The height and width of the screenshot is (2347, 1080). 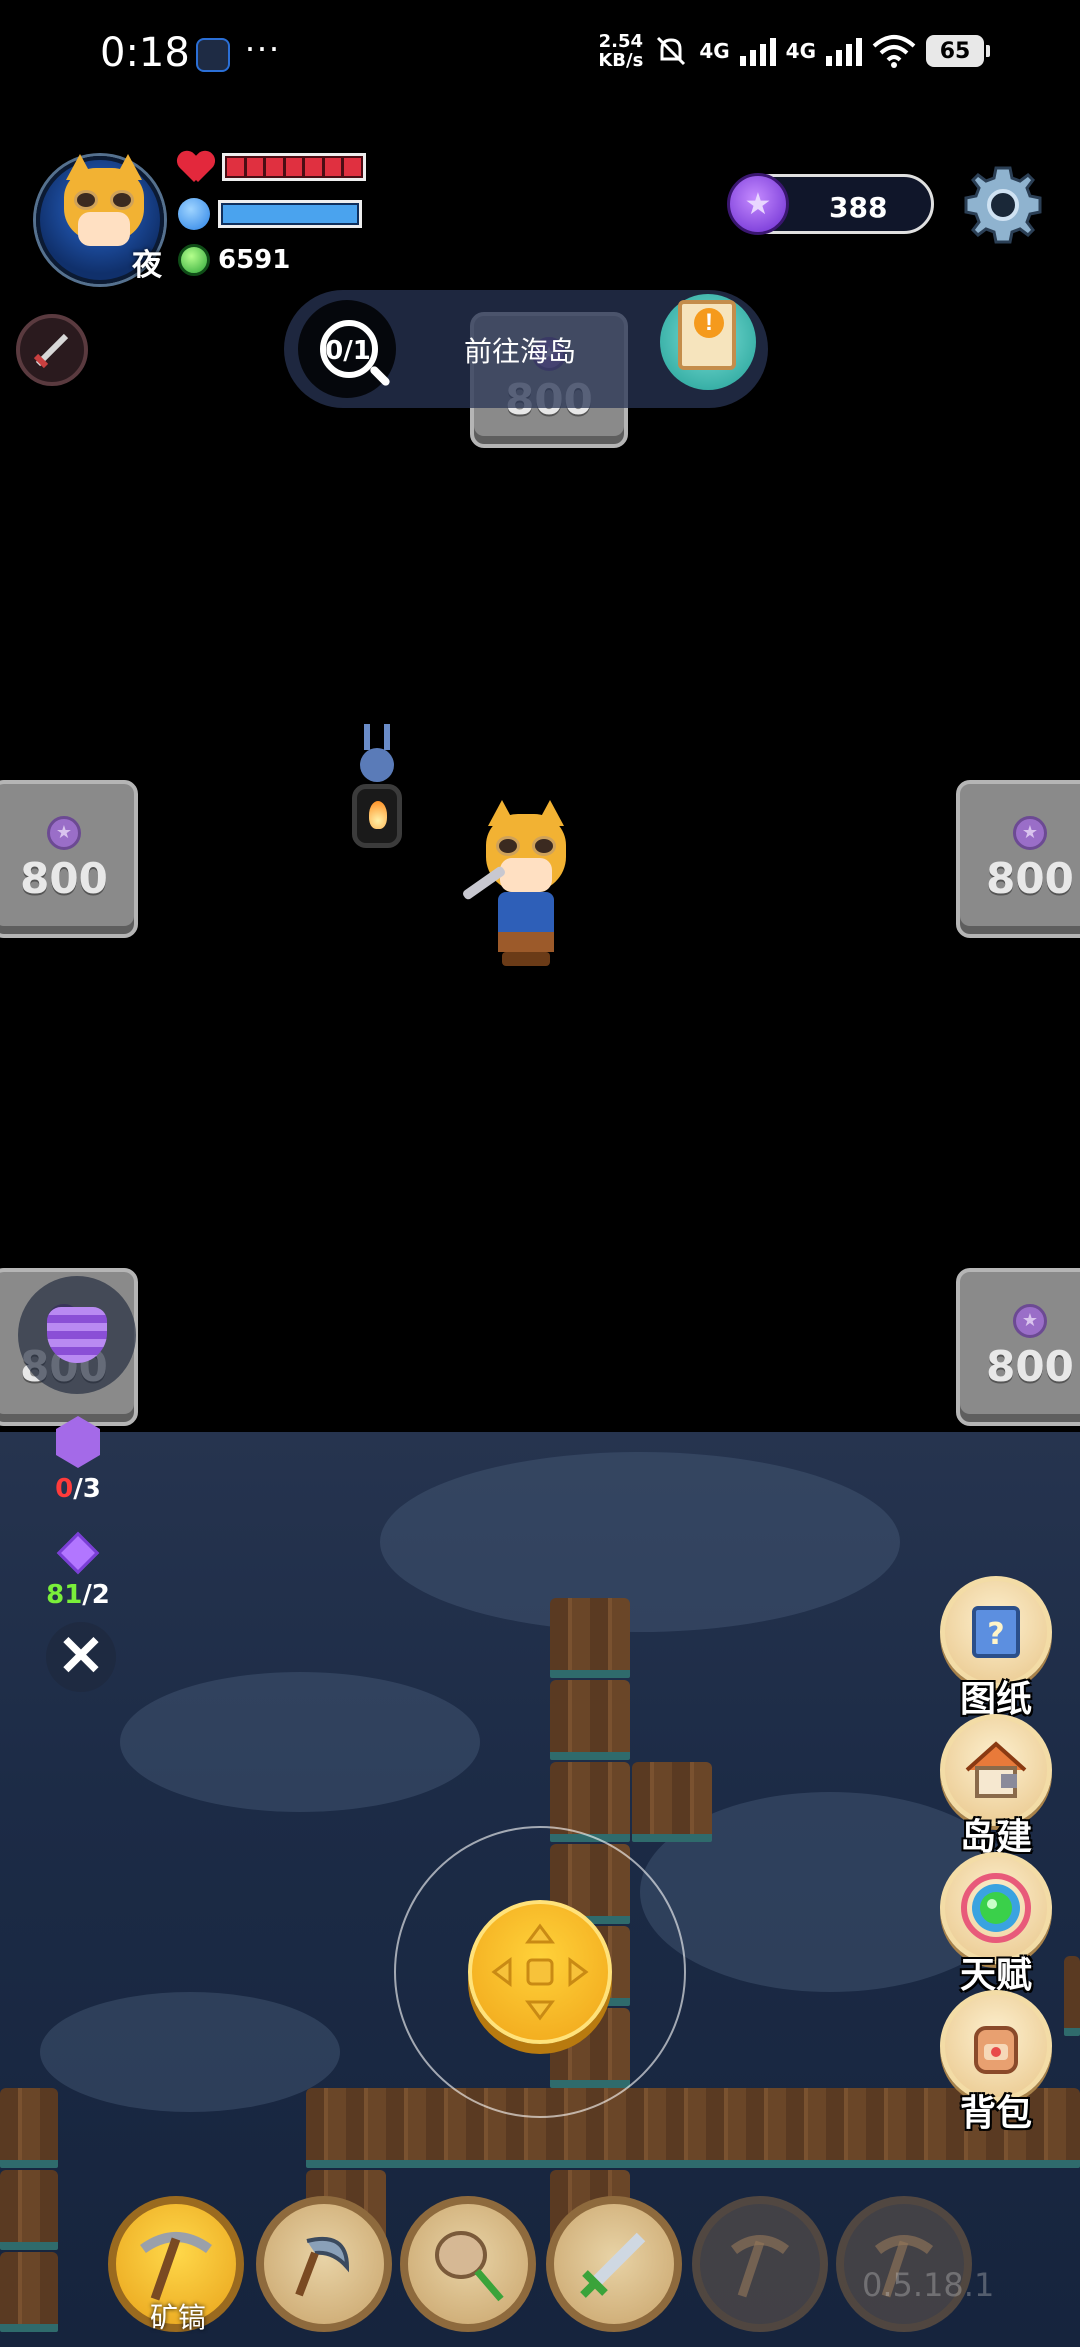 I want to click on blueprint-button: ? 图纸, so click(x=996, y=1649).